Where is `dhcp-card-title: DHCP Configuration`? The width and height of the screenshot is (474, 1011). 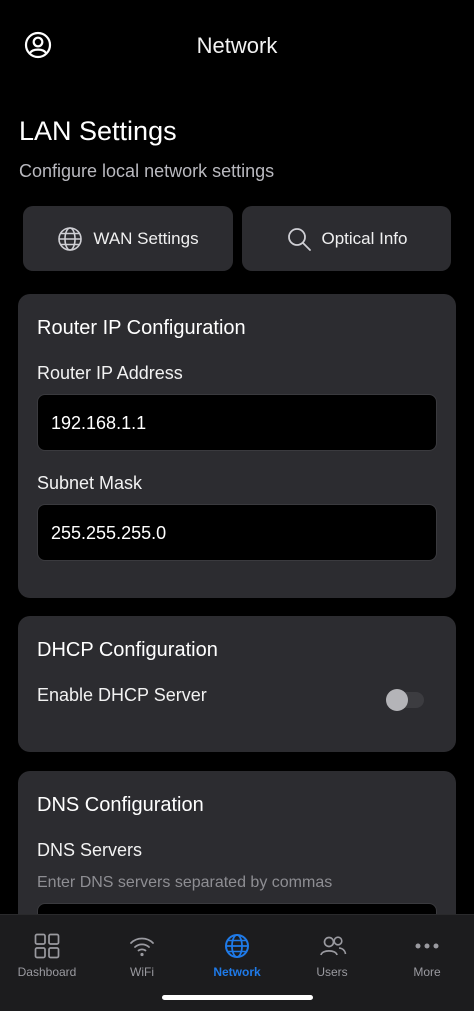 dhcp-card-title: DHCP Configuration is located at coordinates (127, 650).